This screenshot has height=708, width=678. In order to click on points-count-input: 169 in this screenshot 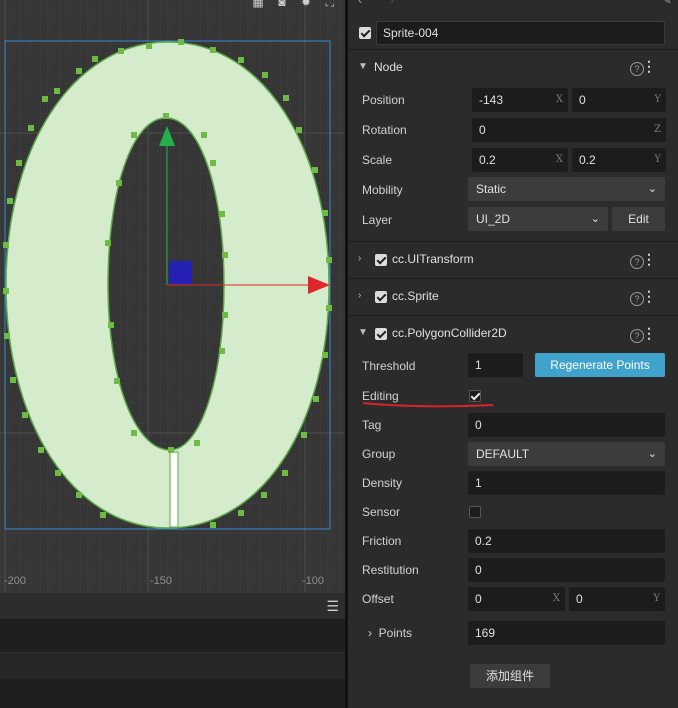, I will do `click(566, 633)`.